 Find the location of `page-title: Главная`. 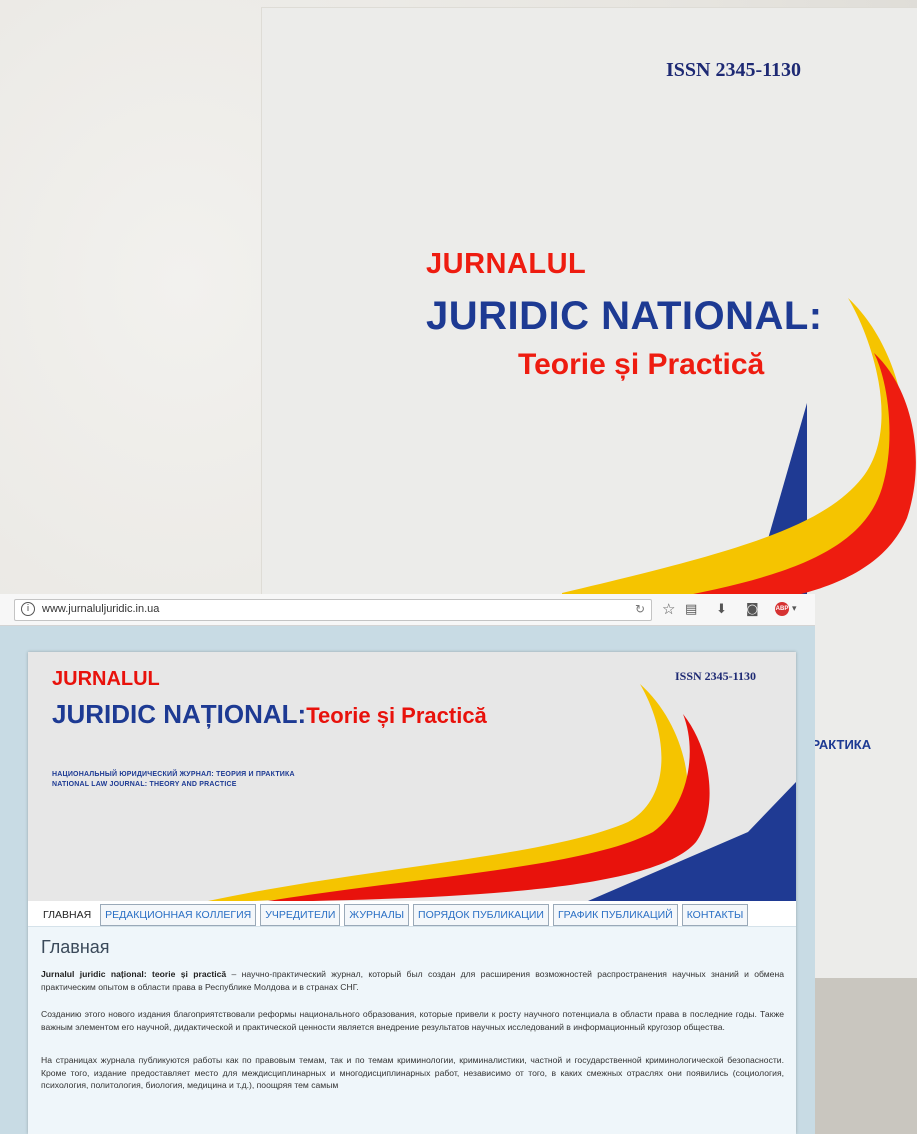

page-title: Главная is located at coordinates (75, 947).